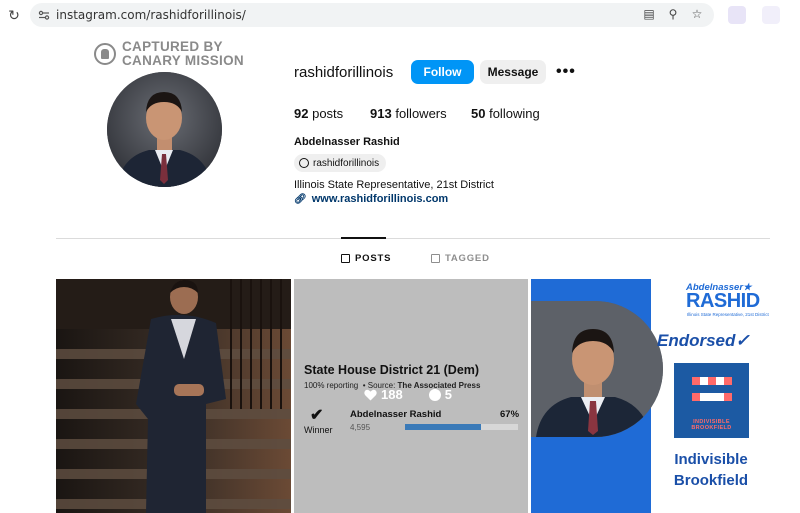 This screenshot has width=800, height=513. Describe the element at coordinates (372, 15) in the screenshot. I see `address-bar: instagram.com/rashidforillinois/ ▤ ⚲ ☆` at that location.